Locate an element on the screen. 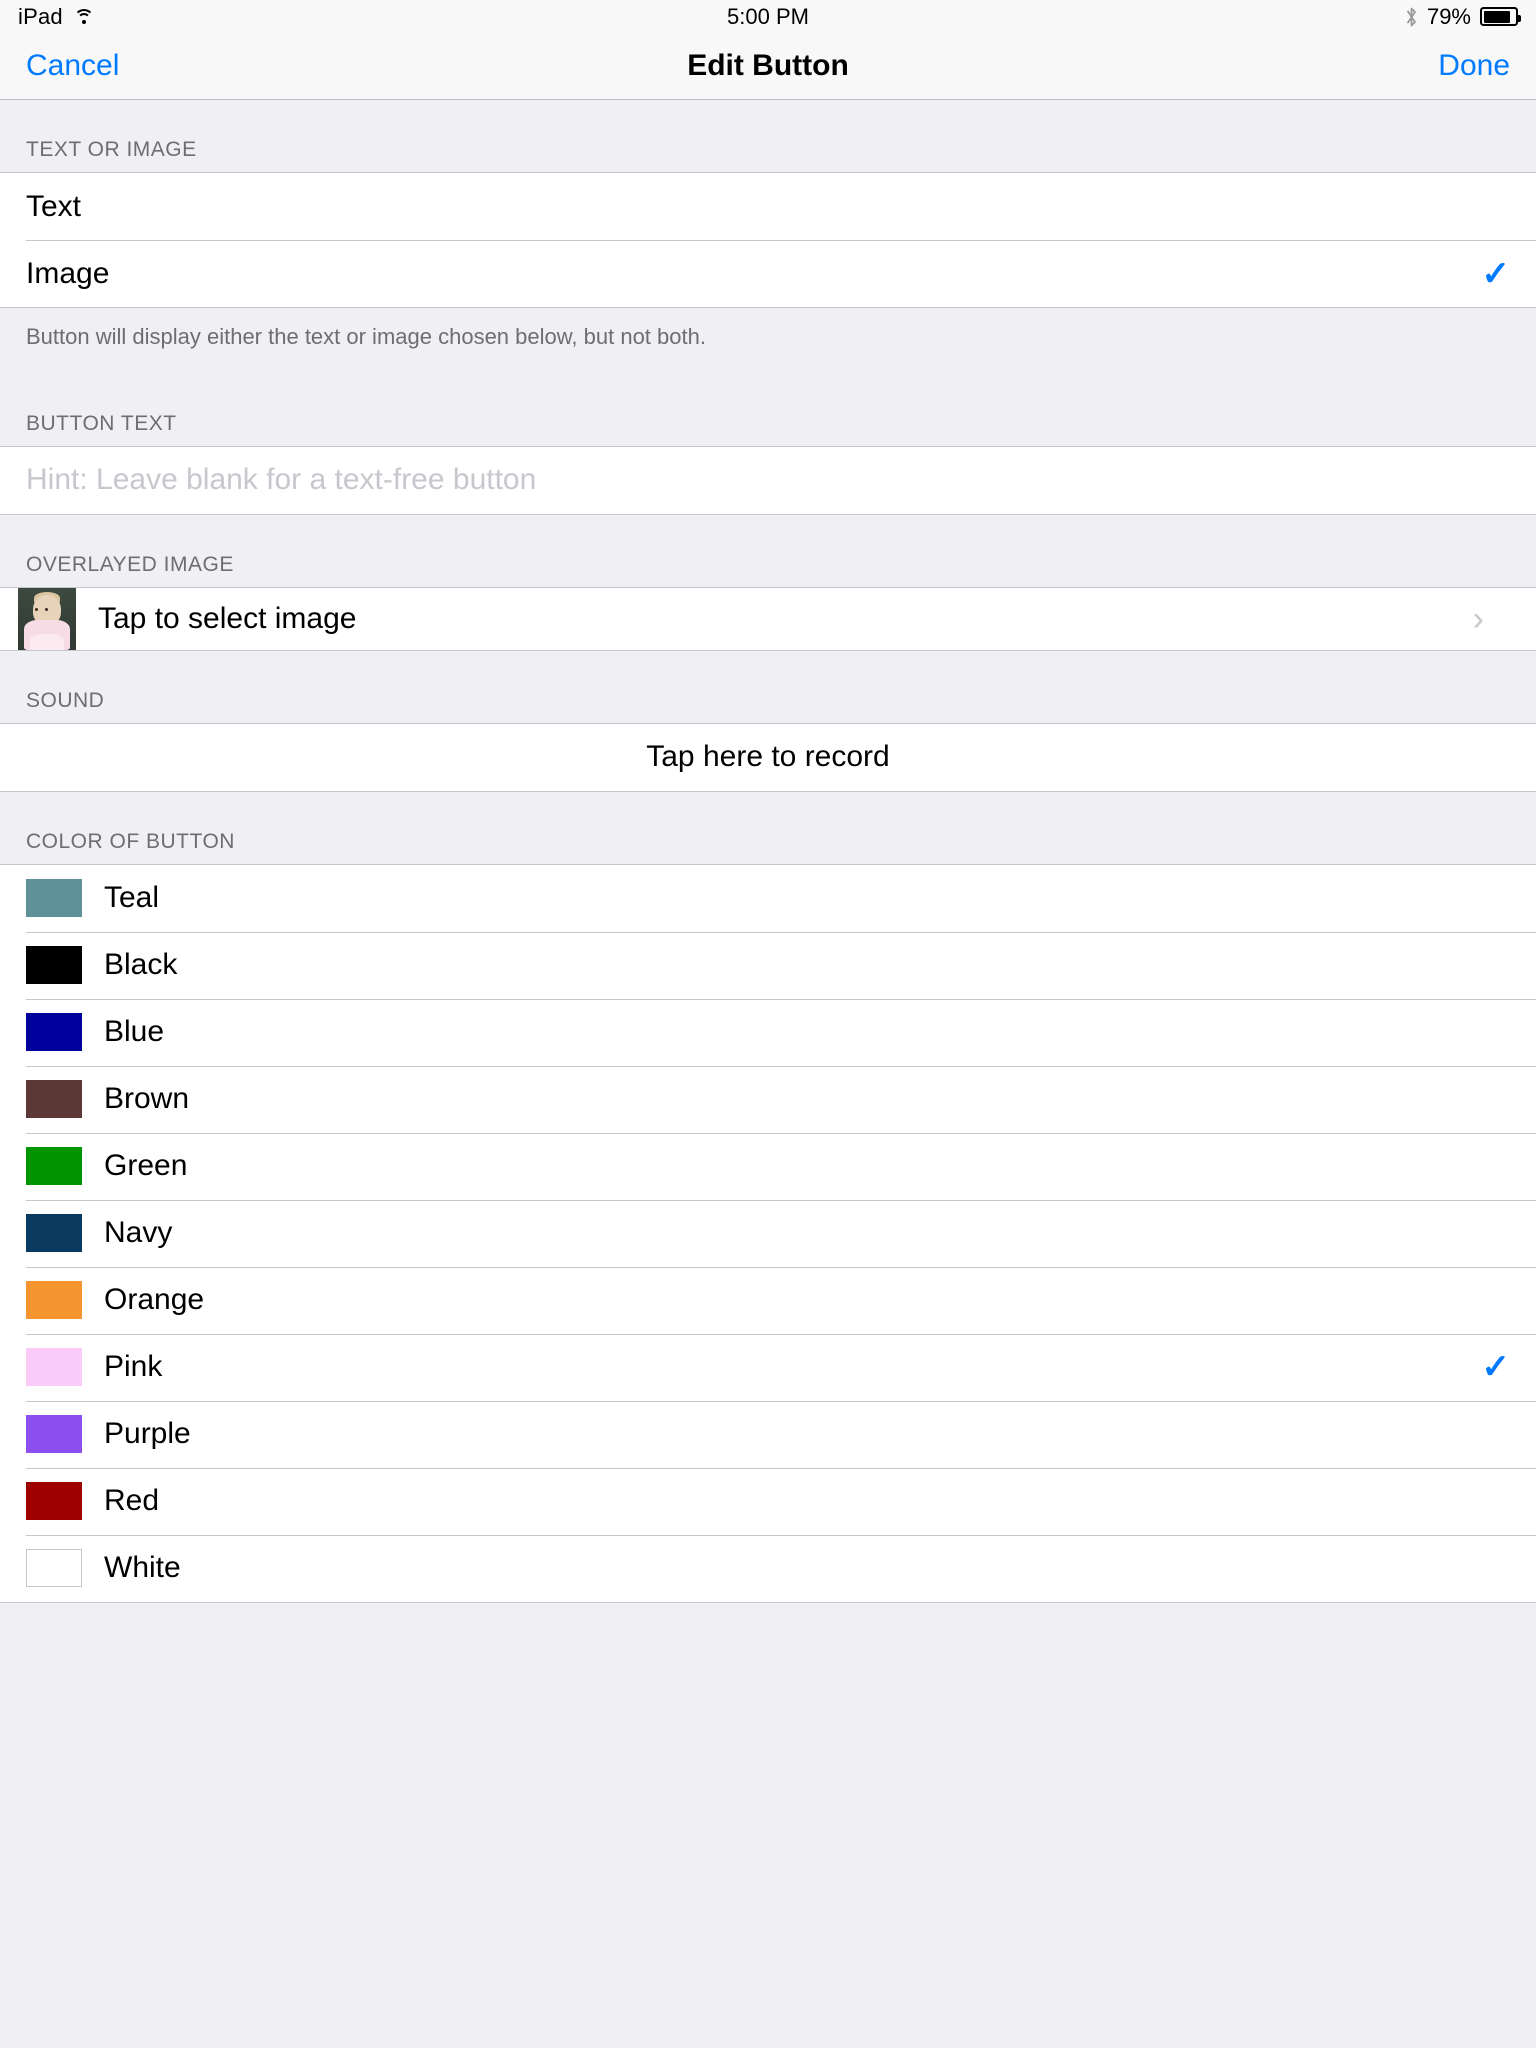 The height and width of the screenshot is (2048, 1536). wifi-icon is located at coordinates (84, 16).